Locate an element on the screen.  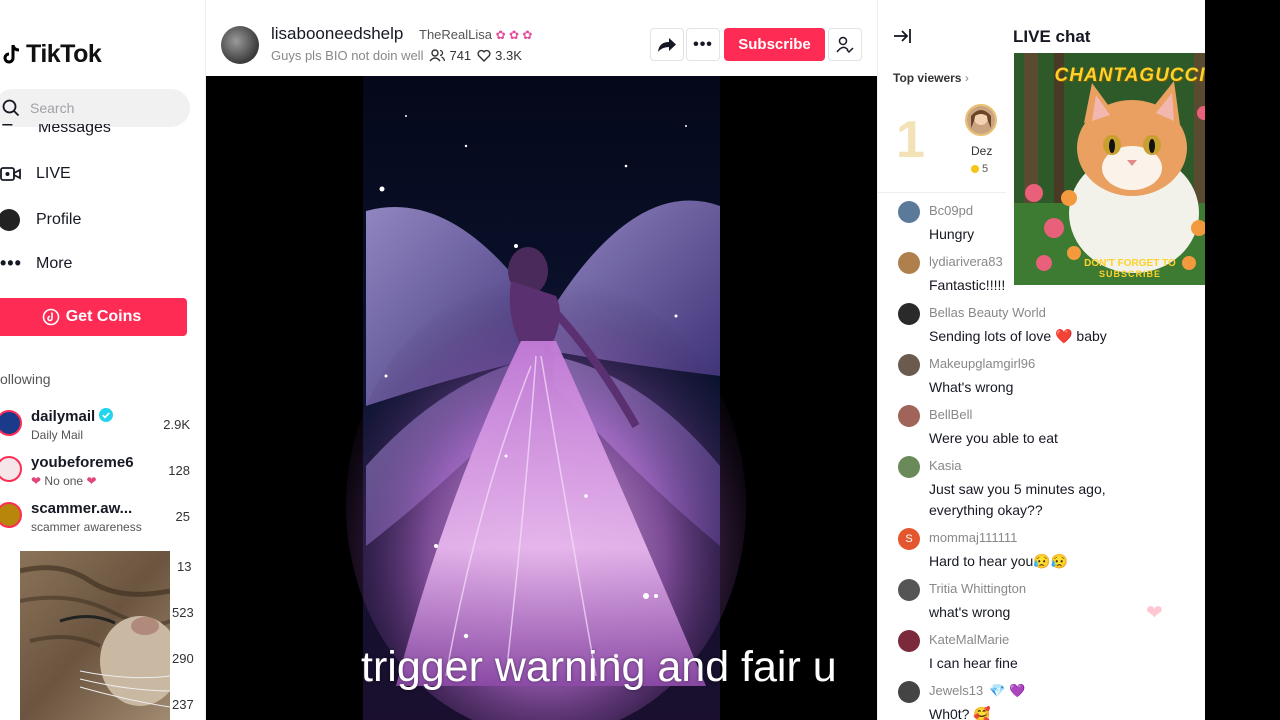
chat-username: KateMalMarie is located at coordinates (969, 639).